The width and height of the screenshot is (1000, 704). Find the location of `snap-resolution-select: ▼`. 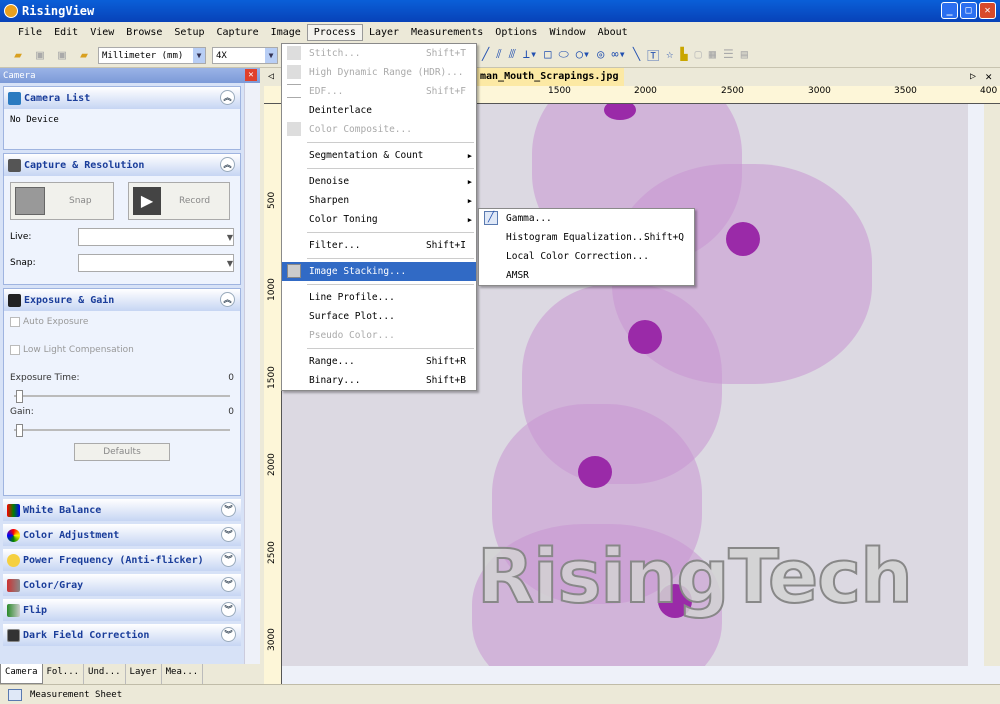

snap-resolution-select: ▼ is located at coordinates (156, 263).